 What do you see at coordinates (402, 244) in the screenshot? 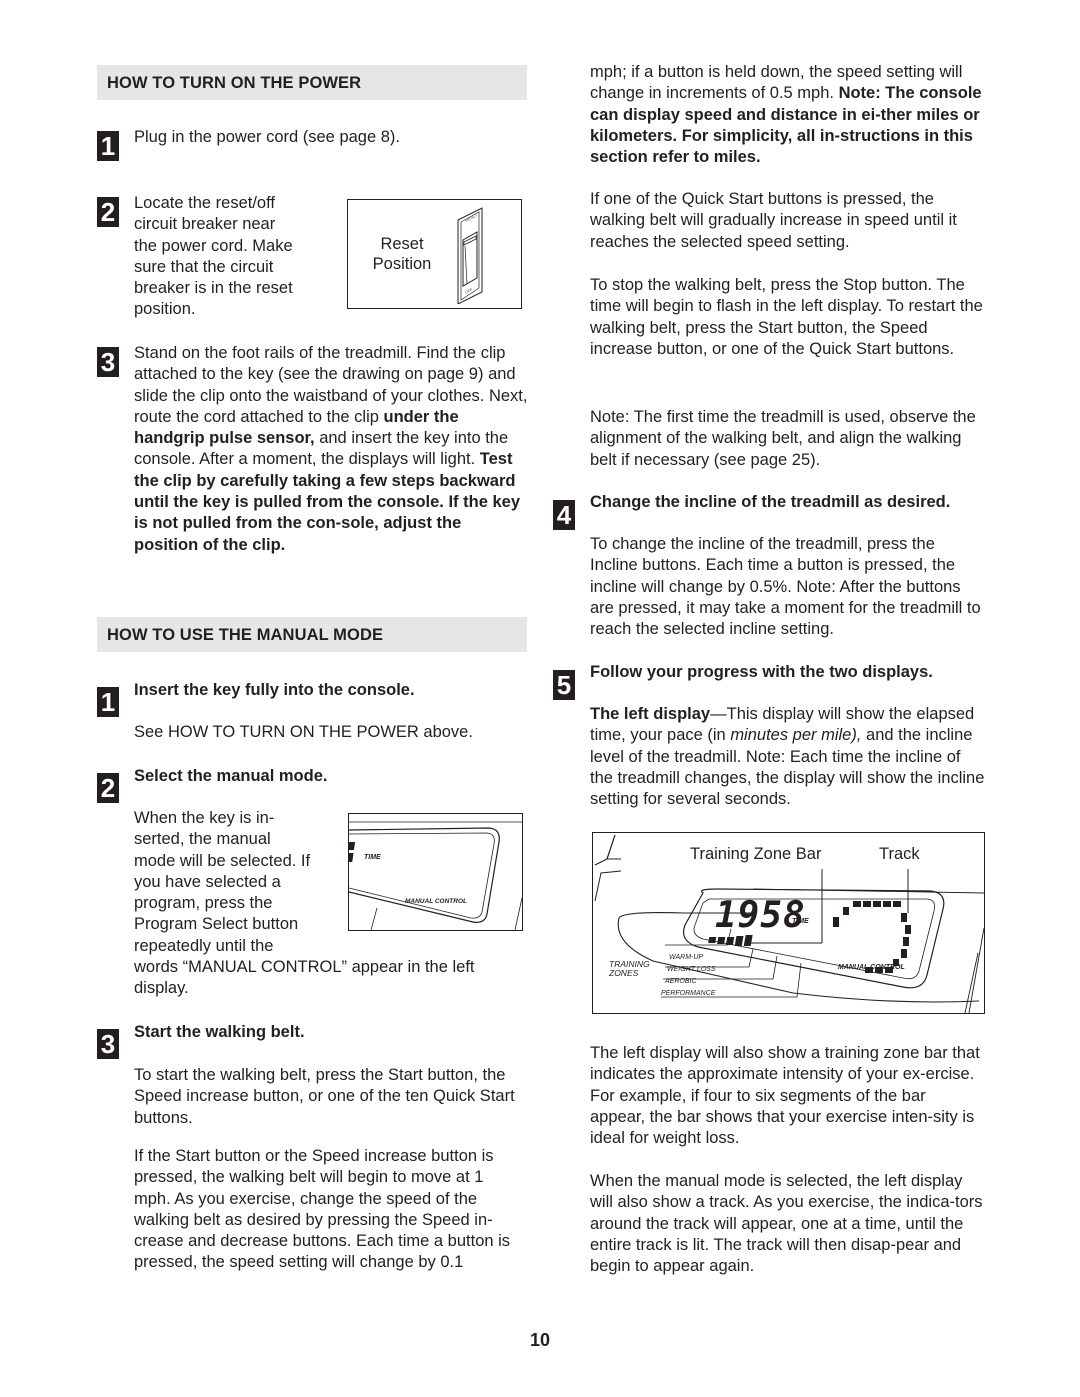
I see `figure-label-line: Reset` at bounding box center [402, 244].